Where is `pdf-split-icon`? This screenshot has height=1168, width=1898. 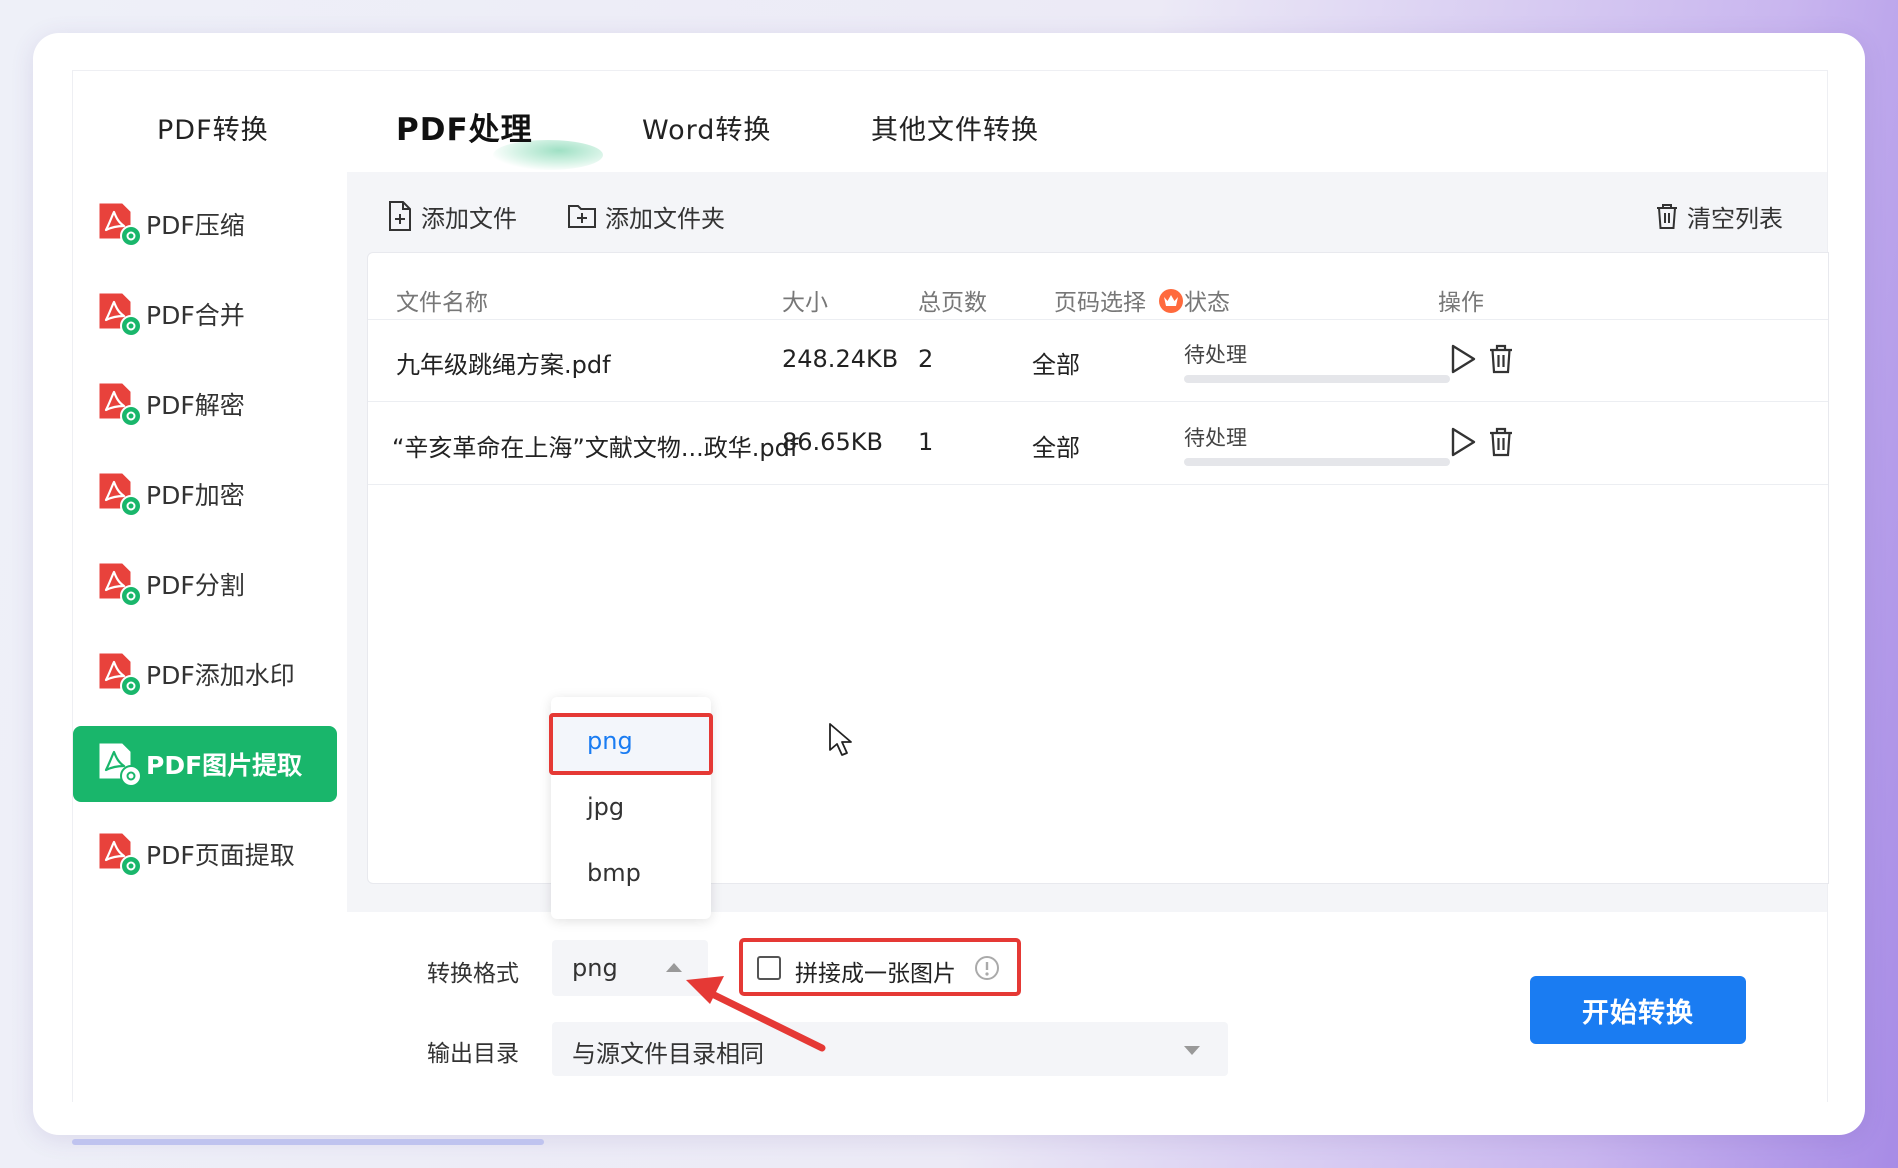 pdf-split-icon is located at coordinates (120, 585).